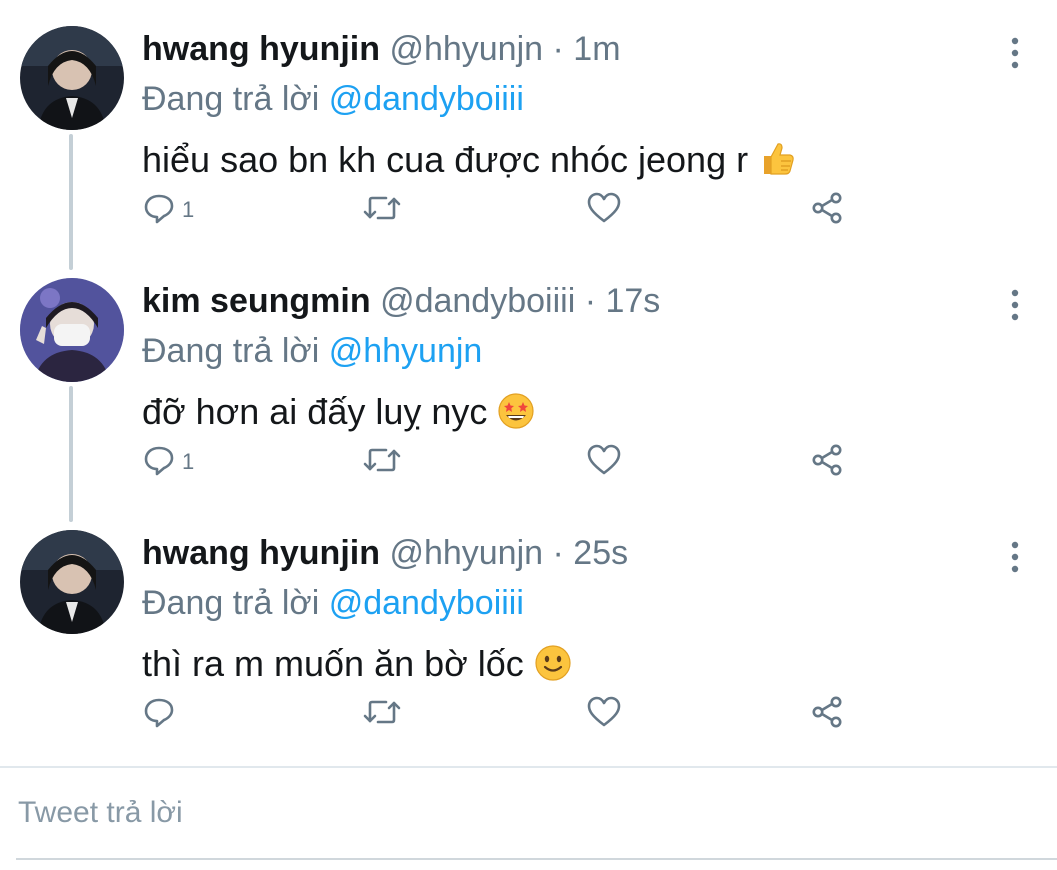 Image resolution: width=1057 pixels, height=870 pixels. What do you see at coordinates (406, 351) in the screenshot?
I see `mention-link: @hhyunjn` at bounding box center [406, 351].